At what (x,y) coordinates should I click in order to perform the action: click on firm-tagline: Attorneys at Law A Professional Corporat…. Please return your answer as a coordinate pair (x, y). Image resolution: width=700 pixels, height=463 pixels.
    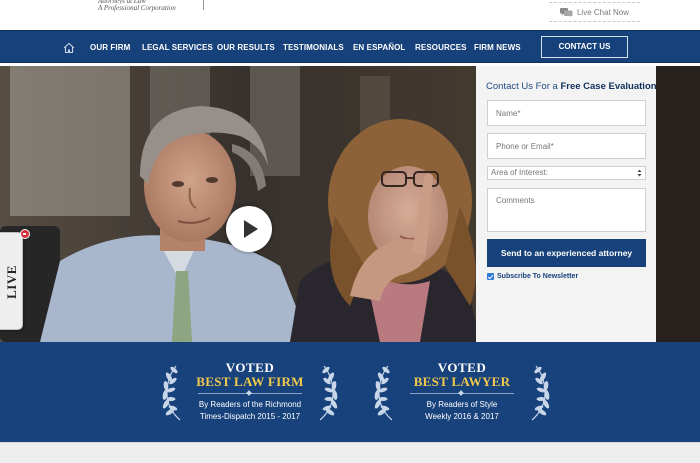
    Looking at the image, I should click on (137, 6).